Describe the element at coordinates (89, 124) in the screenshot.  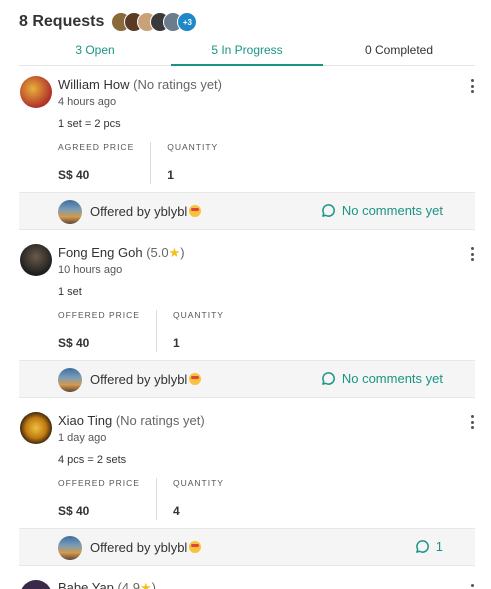
I see `set-description: 1 set = 2 pcs` at that location.